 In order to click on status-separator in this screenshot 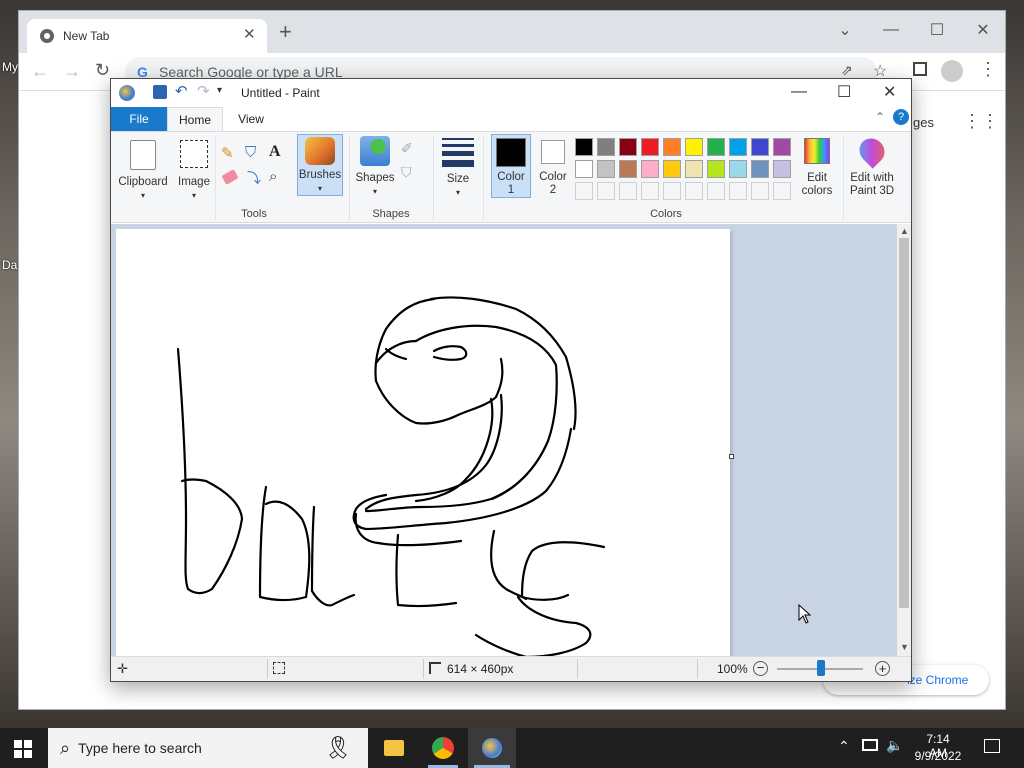, I will do `click(577, 669)`.